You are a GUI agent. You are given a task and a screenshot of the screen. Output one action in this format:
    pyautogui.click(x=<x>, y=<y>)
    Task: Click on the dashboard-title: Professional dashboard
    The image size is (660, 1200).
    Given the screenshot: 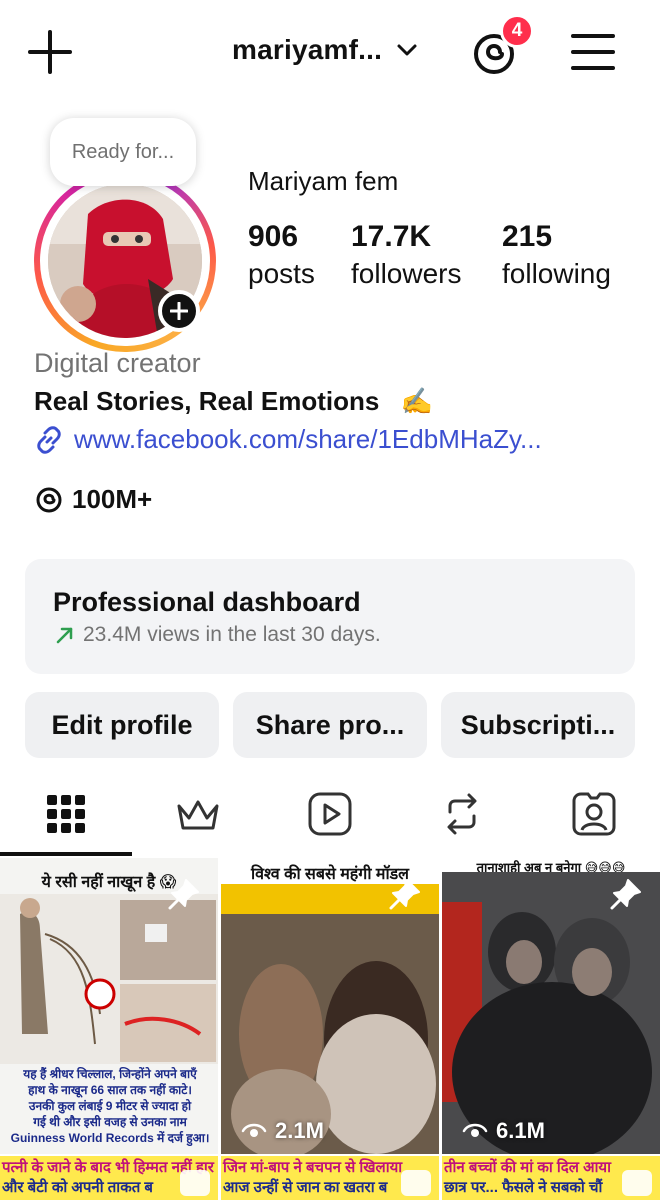 What is the action you would take?
    pyautogui.click(x=207, y=602)
    